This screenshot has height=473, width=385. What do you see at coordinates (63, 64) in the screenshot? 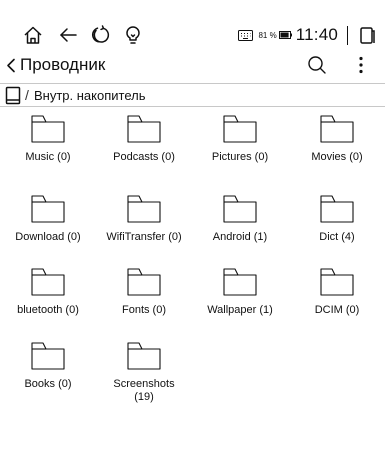
I see `page-title: Проводник` at bounding box center [63, 64].